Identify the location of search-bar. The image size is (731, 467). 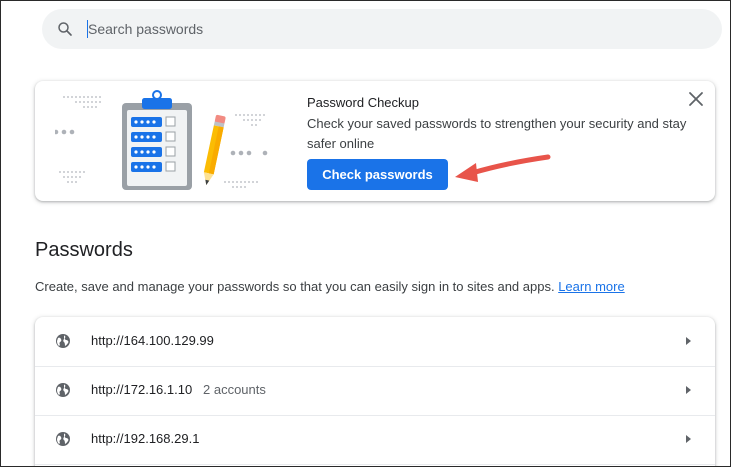
(382, 29).